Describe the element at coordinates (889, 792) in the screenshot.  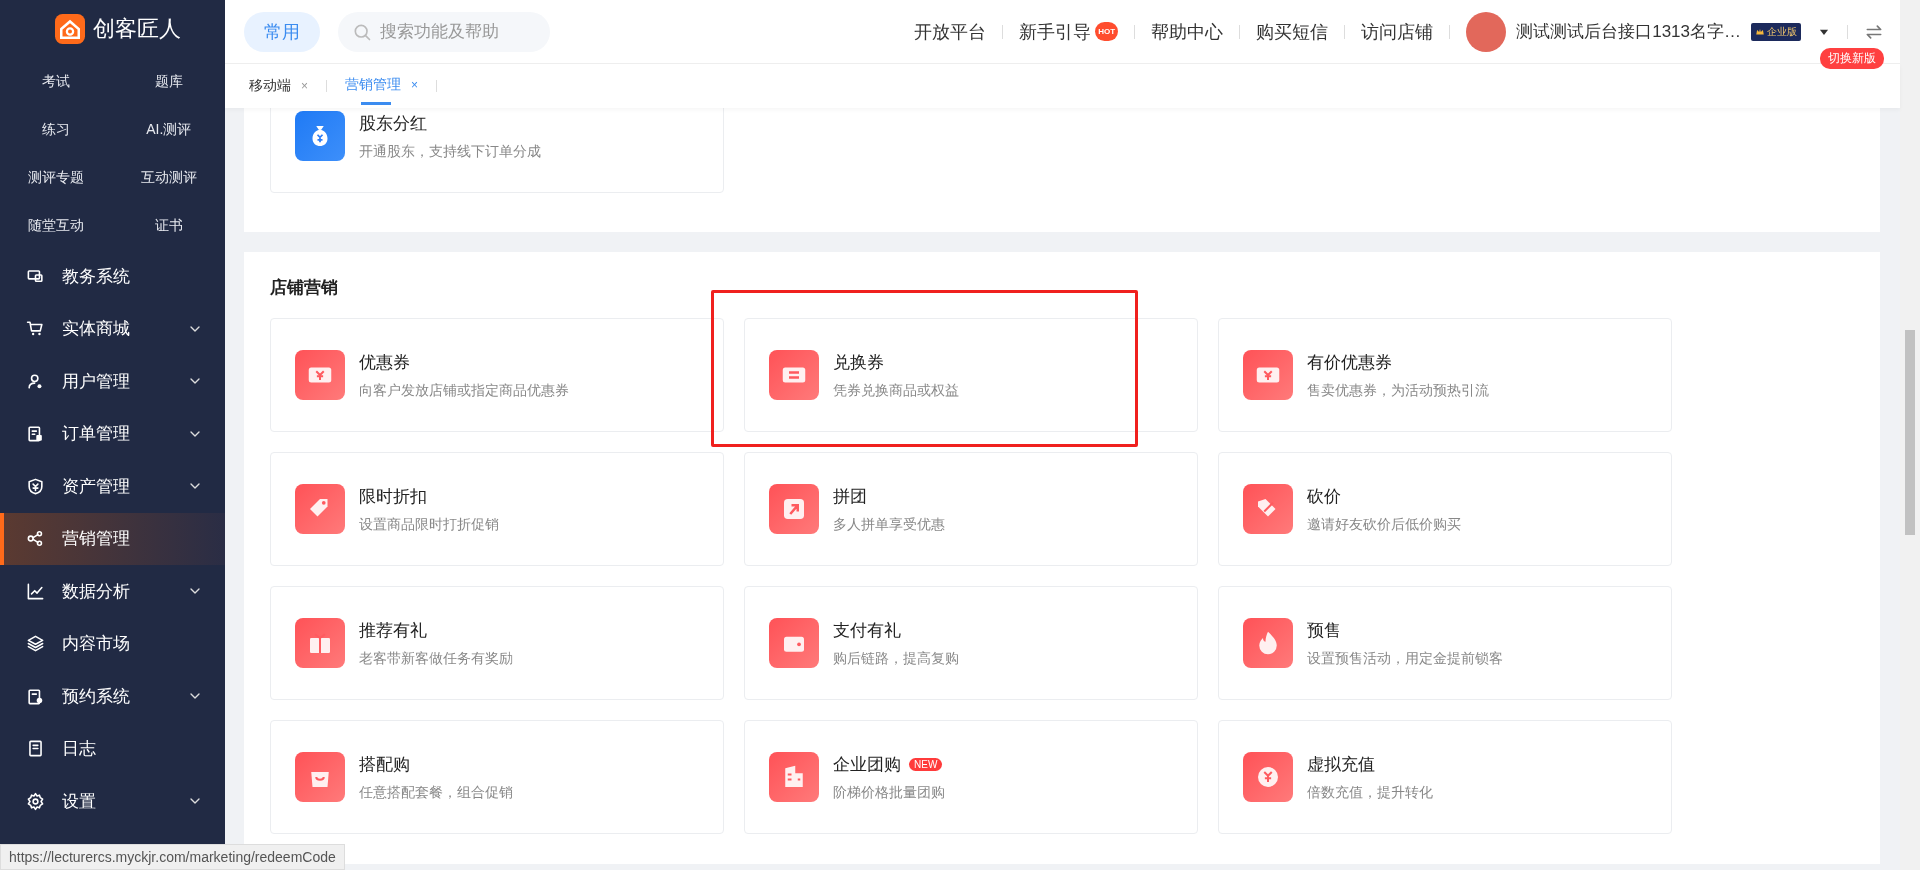
I see `card-description: 阶梯价格批量团购` at that location.